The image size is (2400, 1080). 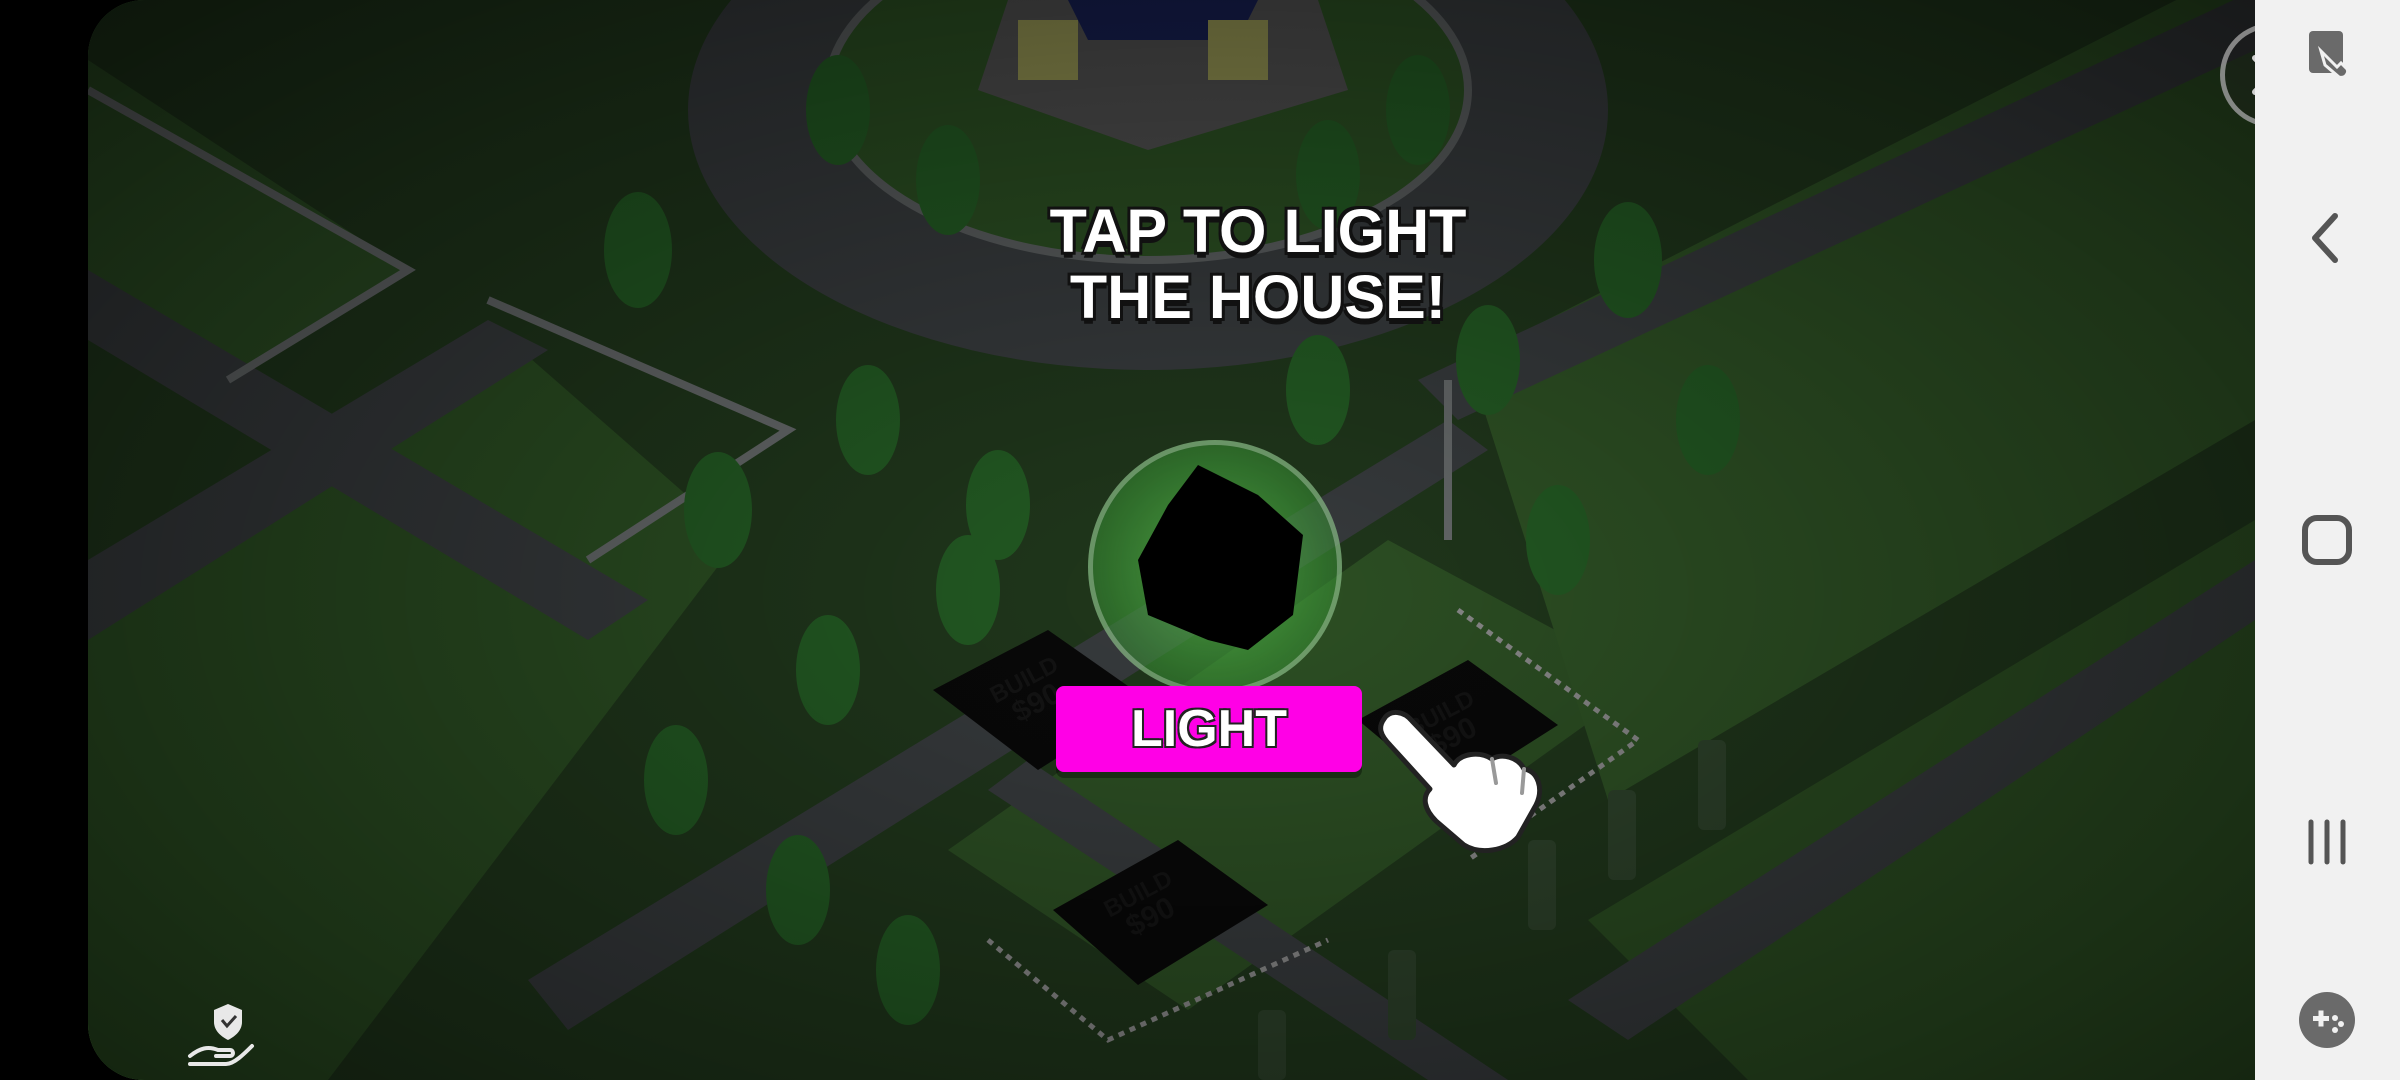 I want to click on light-button: LIGHT, so click(x=1209, y=729).